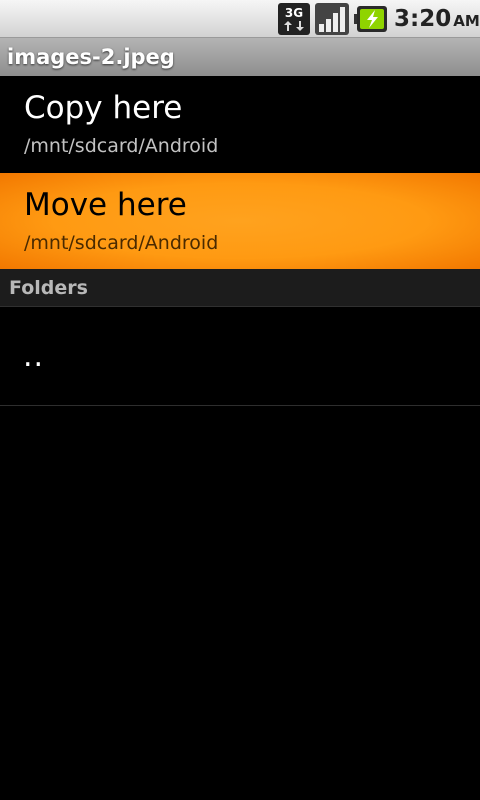  What do you see at coordinates (240, 221) in the screenshot?
I see `move-here-item: Move here /mnt/sdcard/Android` at bounding box center [240, 221].